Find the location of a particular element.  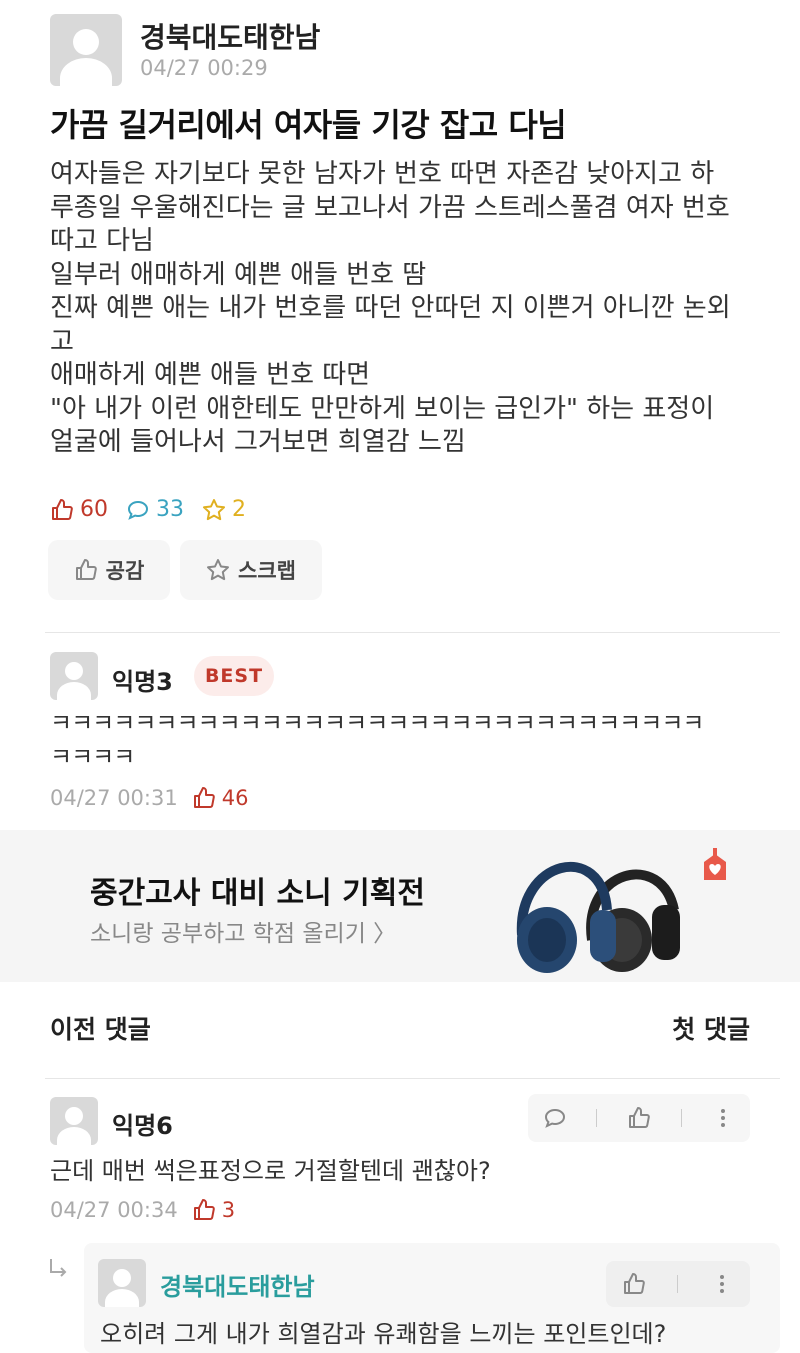

post-body-line: 여자들은 자기보다 못한 남자가 번호 따면 자존감 낮아지고 하 is located at coordinates (382, 174).